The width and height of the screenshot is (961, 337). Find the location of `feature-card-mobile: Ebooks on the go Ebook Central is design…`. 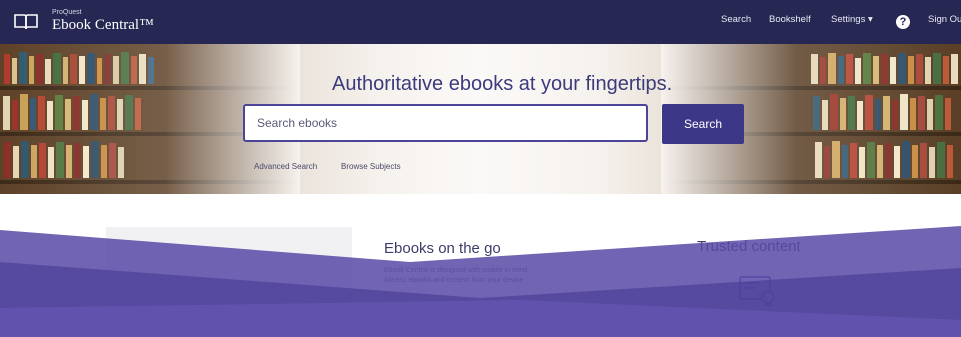

feature-card-mobile: Ebooks on the go Ebook Central is design… is located at coordinates (491, 282).